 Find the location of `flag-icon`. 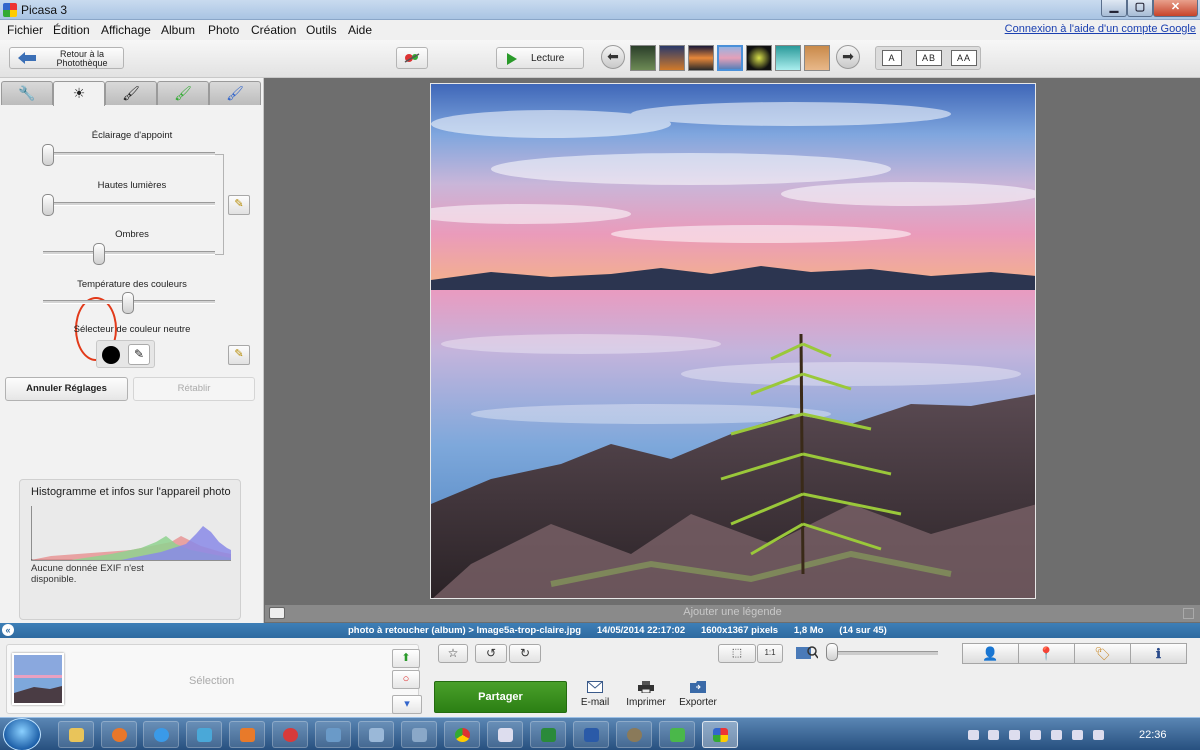

flag-icon is located at coordinates (993, 735).